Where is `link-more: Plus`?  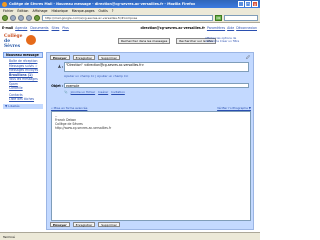 link-more: Plus is located at coordinates (65, 28).